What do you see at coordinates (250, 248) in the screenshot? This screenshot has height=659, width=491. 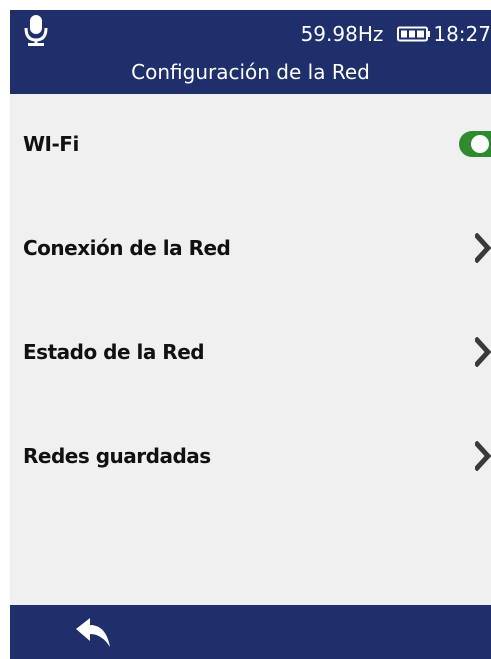 I see `network-connection-row: Conexión de la Red` at bounding box center [250, 248].